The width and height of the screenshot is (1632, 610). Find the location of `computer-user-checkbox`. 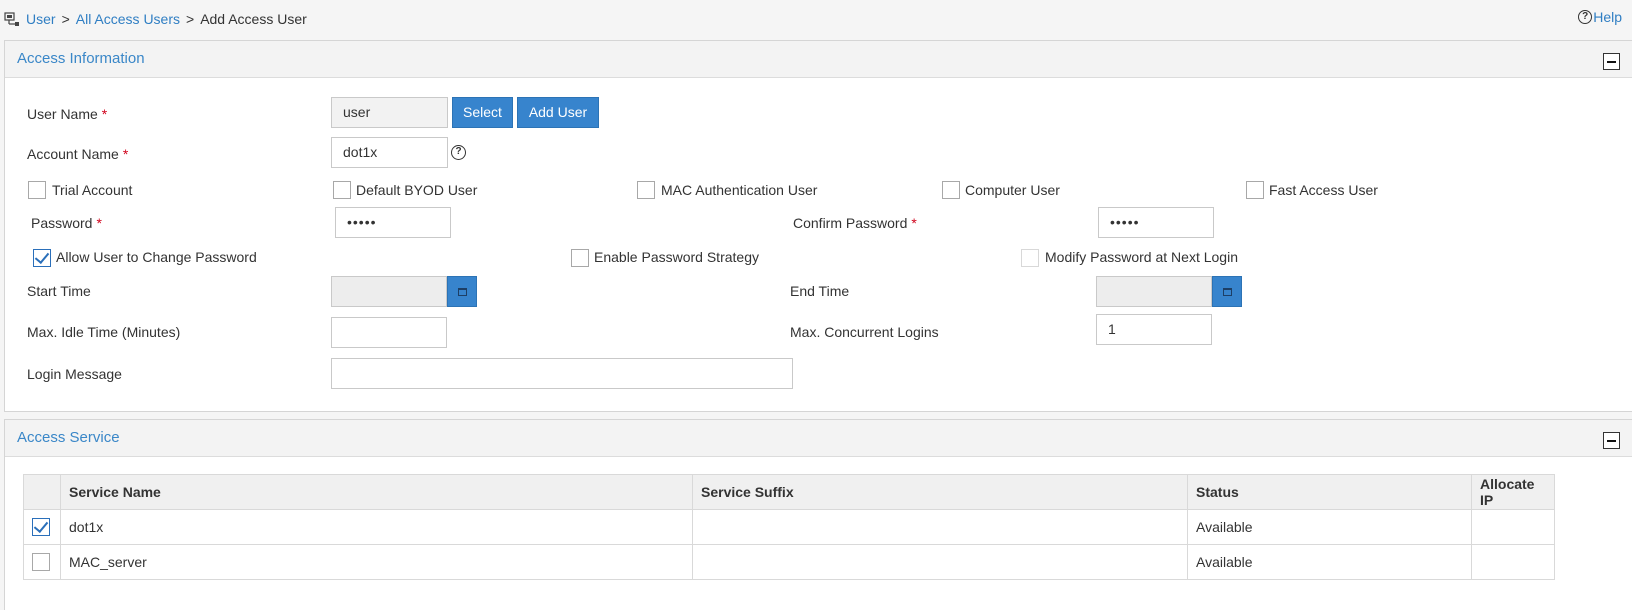

computer-user-checkbox is located at coordinates (951, 190).